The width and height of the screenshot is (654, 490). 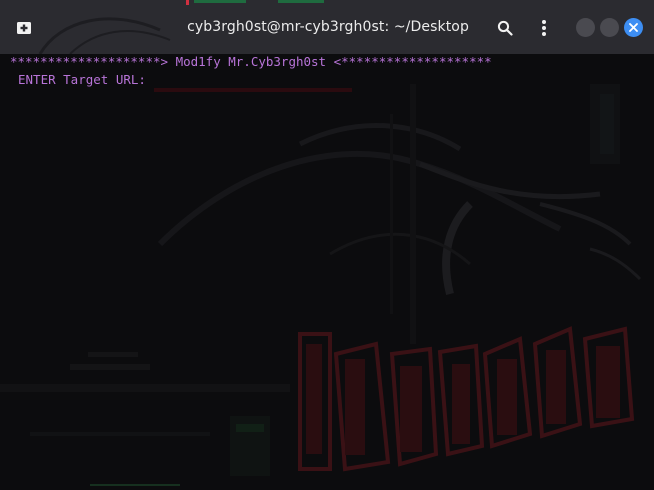 I want to click on search-button, so click(x=505, y=28).